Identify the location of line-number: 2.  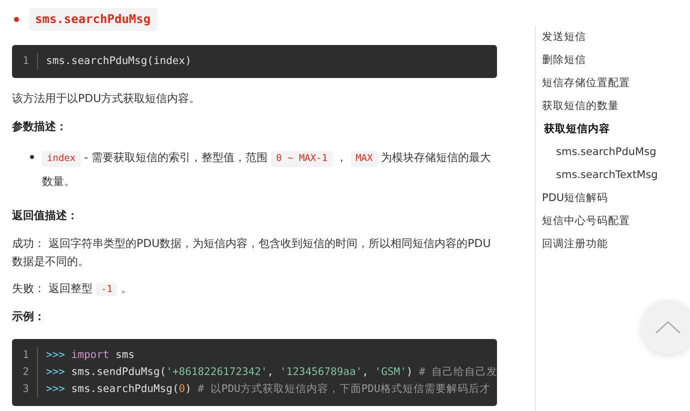
(25, 373).